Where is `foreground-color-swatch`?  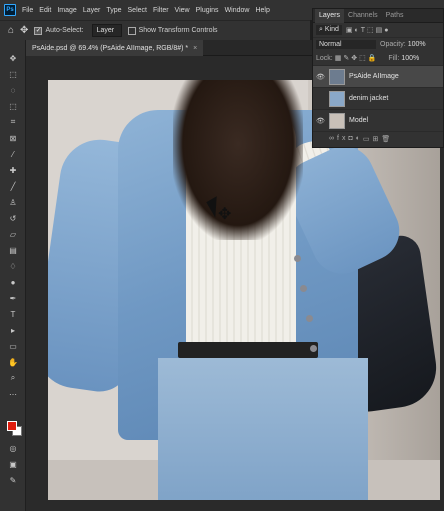
foreground-color-swatch is located at coordinates (12, 426).